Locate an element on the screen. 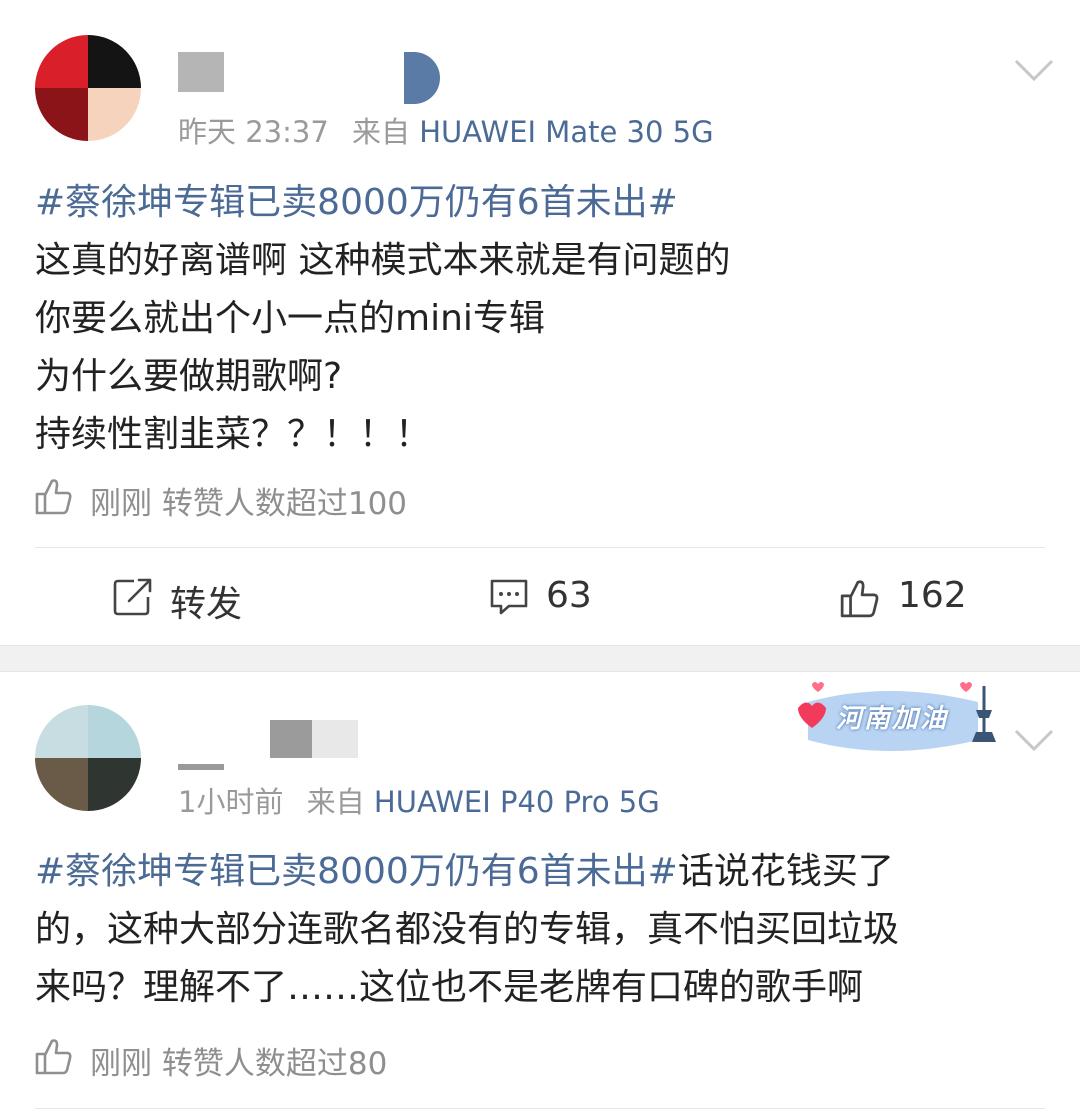  post-line: 你要么就出个小一点的mini专辑 is located at coordinates (290, 318).